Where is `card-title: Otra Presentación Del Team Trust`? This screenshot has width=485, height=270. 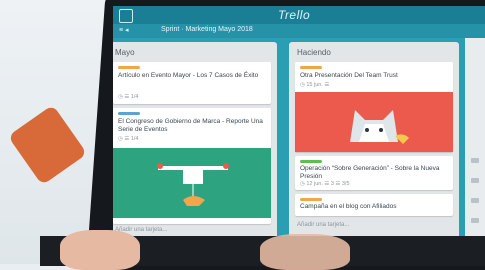 card-title: Otra Presentación Del Team Trust is located at coordinates (349, 75).